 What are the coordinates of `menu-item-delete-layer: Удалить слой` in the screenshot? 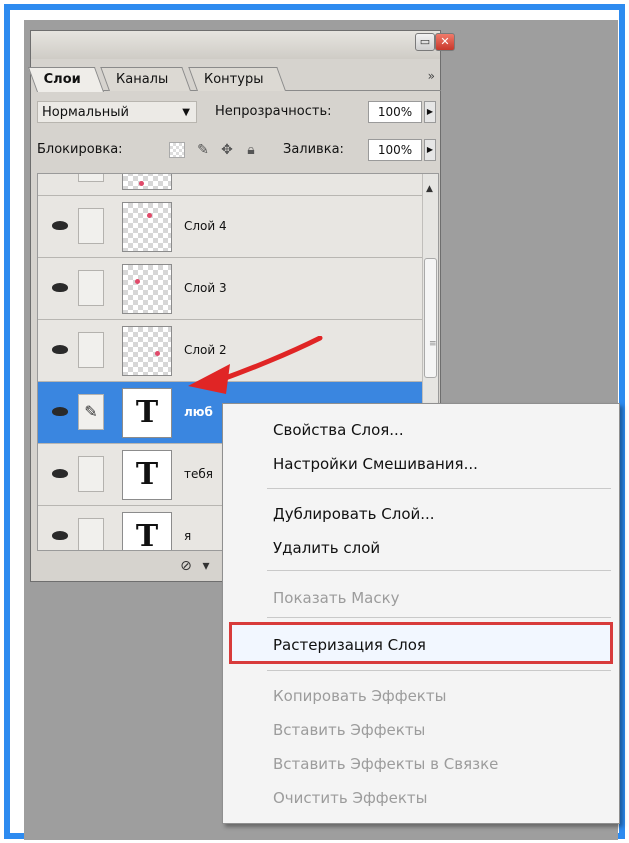 It's located at (433, 548).